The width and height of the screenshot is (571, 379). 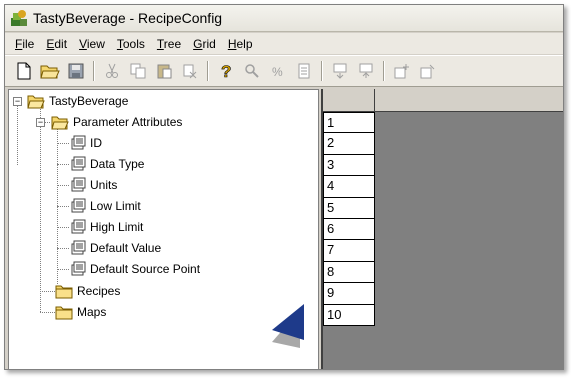 I want to click on tree-node-attribute-units: Units, so click(x=93, y=185).